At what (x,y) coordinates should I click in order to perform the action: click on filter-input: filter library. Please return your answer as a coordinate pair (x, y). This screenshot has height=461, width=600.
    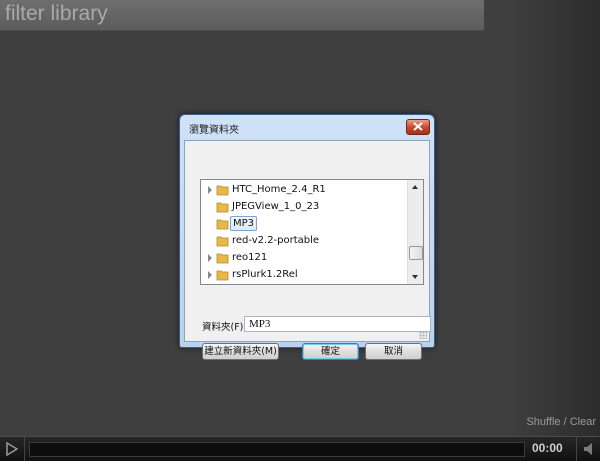
    Looking at the image, I should click on (242, 15).